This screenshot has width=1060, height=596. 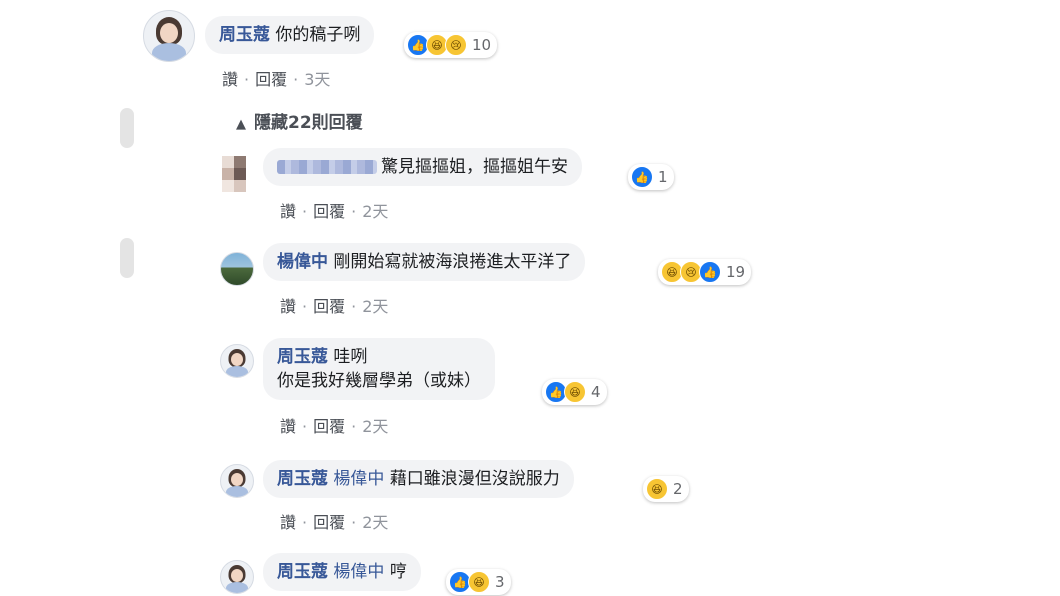 What do you see at coordinates (327, 167) in the screenshot?
I see `blurred-name` at bounding box center [327, 167].